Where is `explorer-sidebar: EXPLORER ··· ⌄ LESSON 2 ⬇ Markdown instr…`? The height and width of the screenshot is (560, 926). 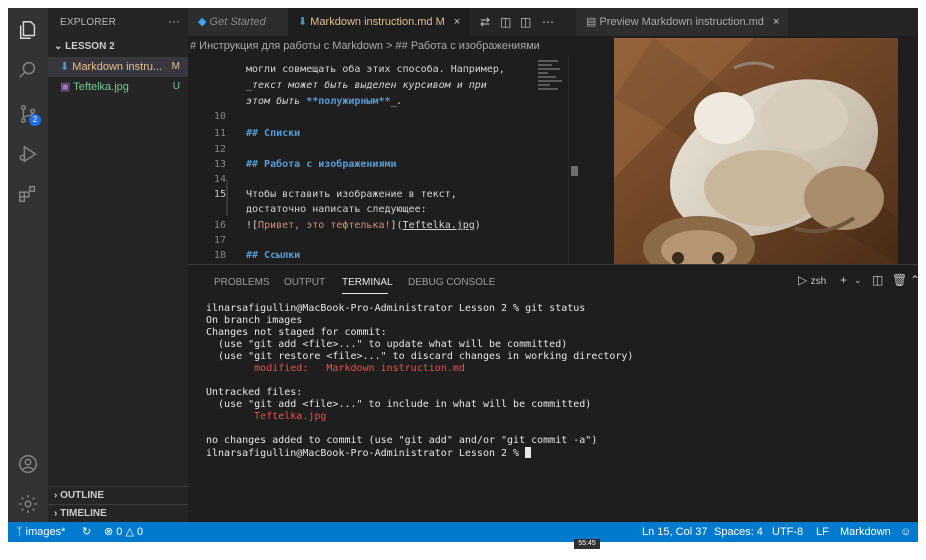
explorer-sidebar: EXPLORER ··· ⌄ LESSON 2 ⬇ Markdown instr… is located at coordinates (118, 265).